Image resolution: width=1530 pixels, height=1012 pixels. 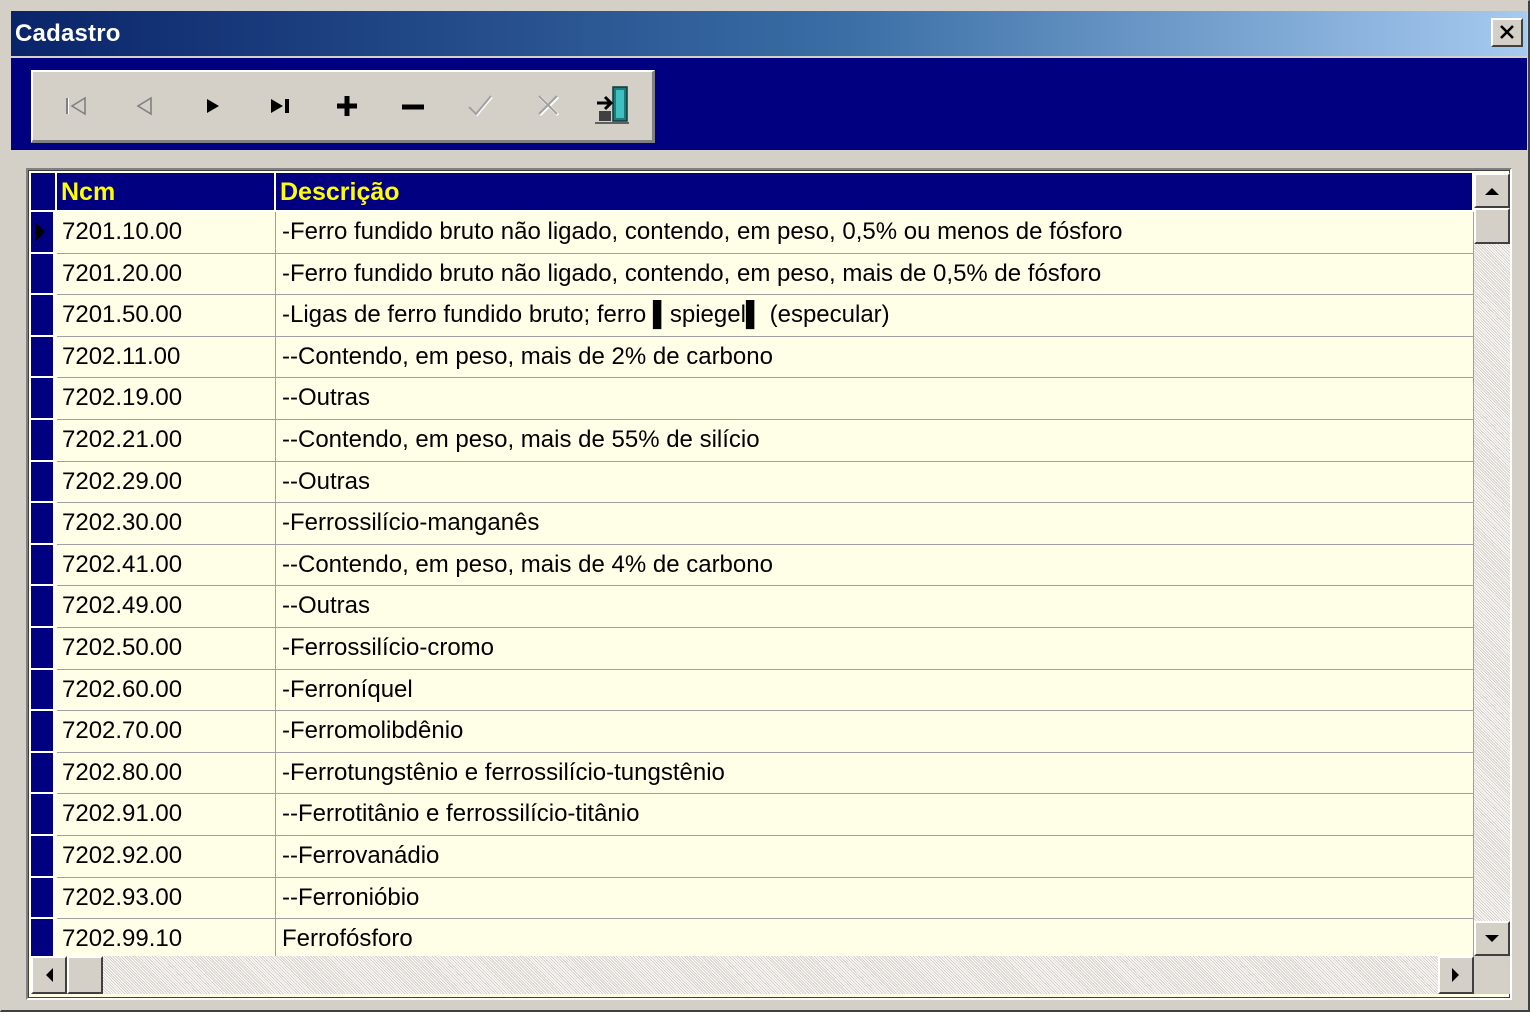 I want to click on cell-ncm: 7202.21.00, so click(x=166, y=441).